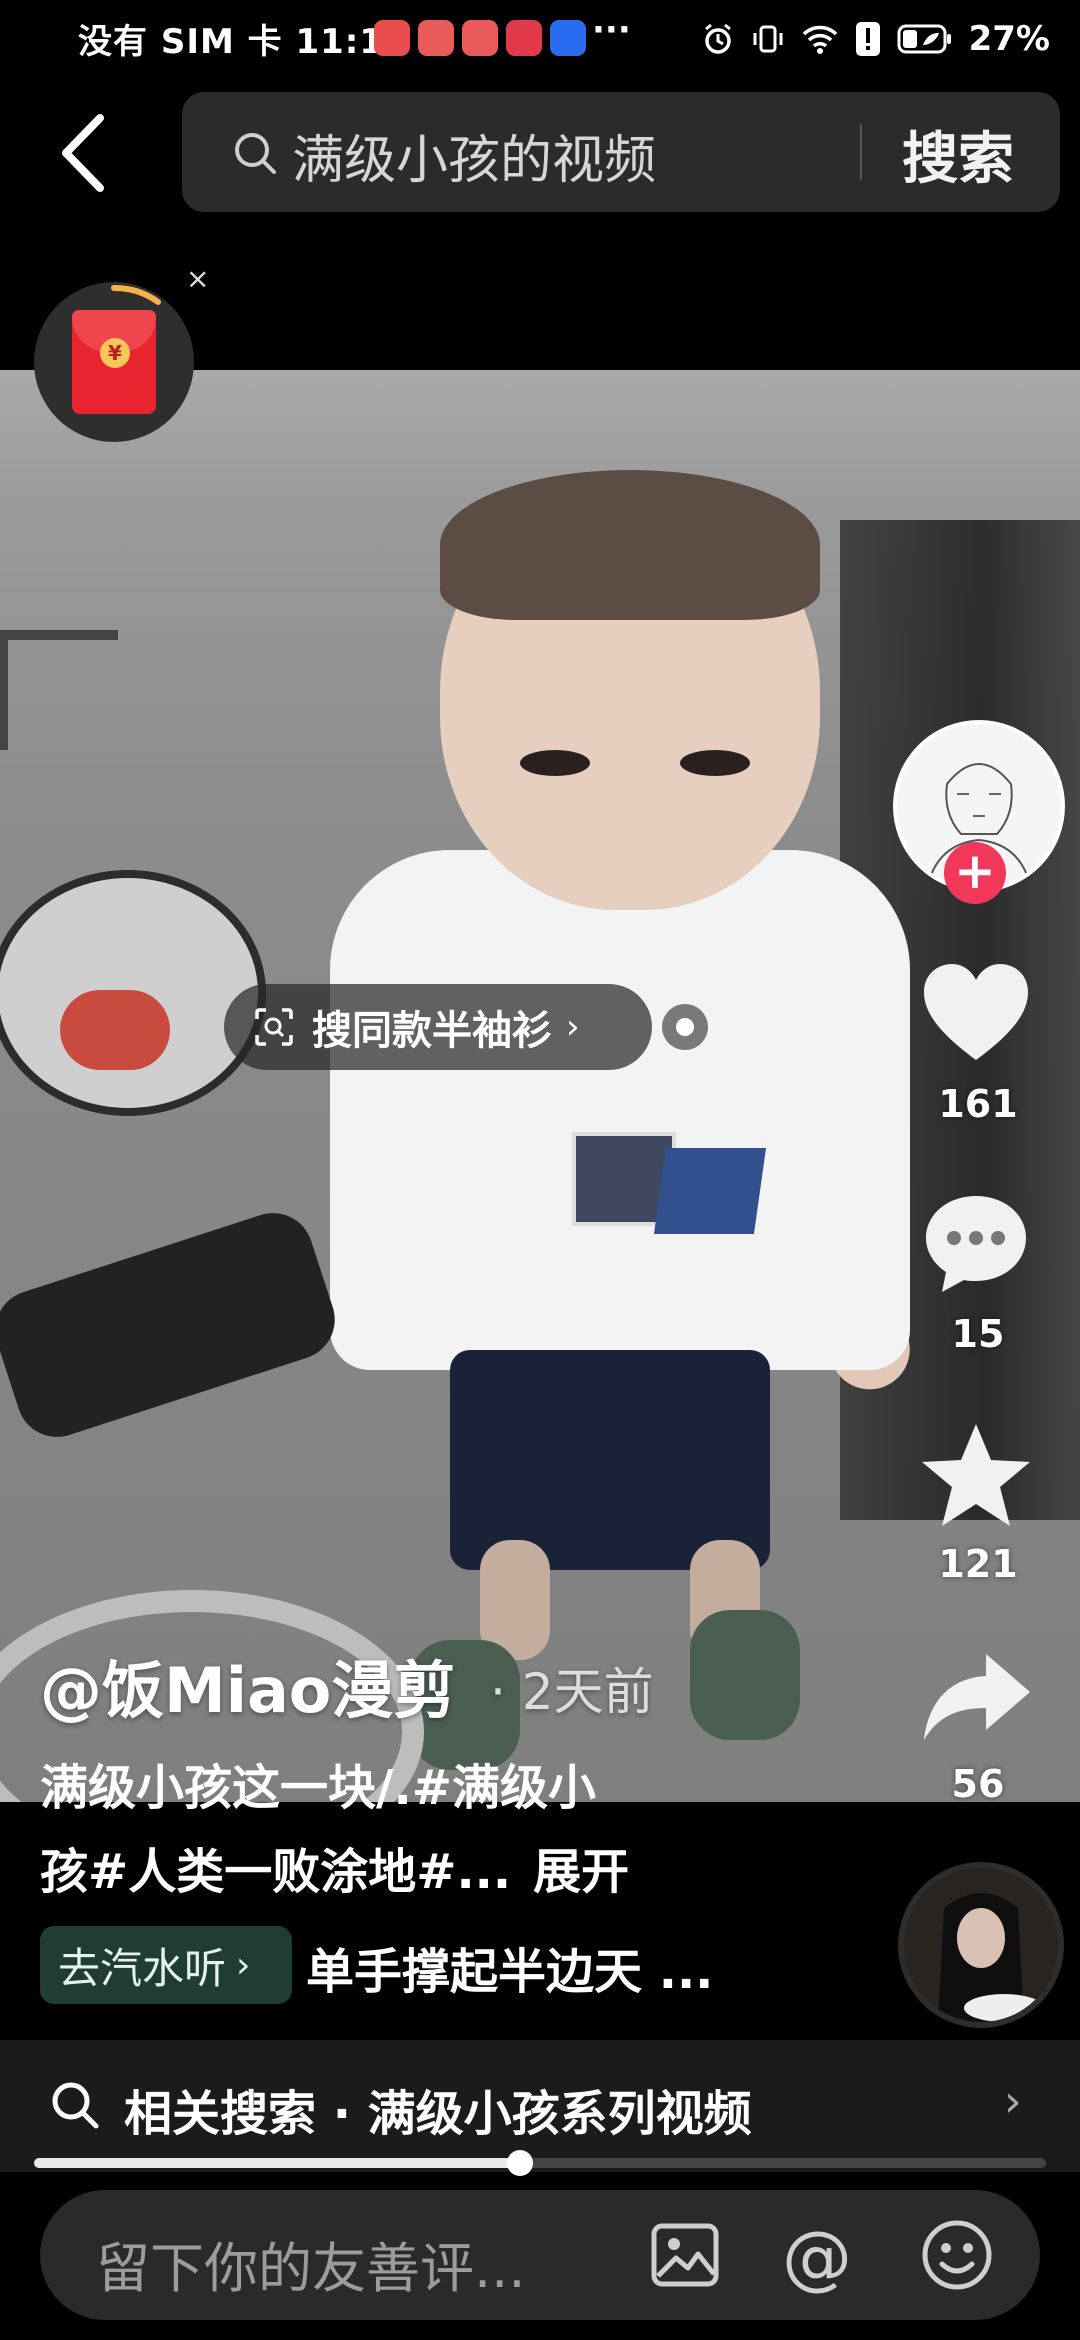  I want to click on favorite-count: 121, so click(978, 1564).